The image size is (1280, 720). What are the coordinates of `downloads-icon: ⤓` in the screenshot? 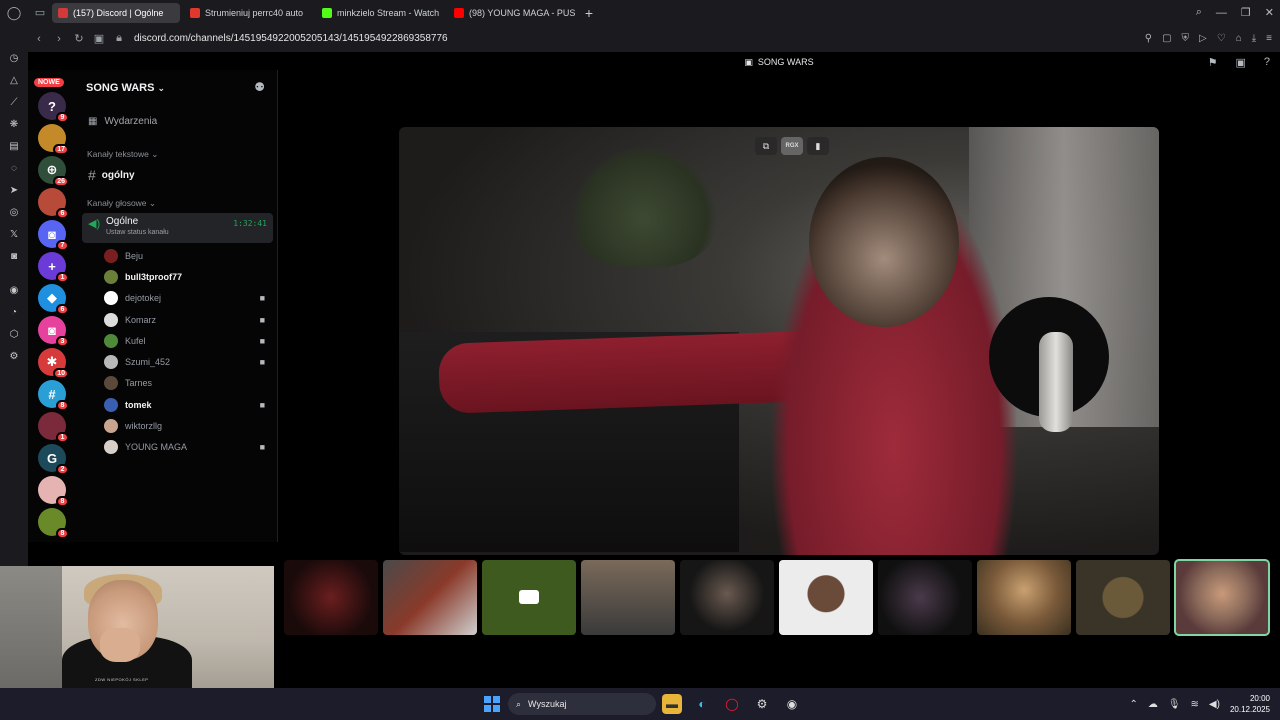 It's located at (1254, 38).